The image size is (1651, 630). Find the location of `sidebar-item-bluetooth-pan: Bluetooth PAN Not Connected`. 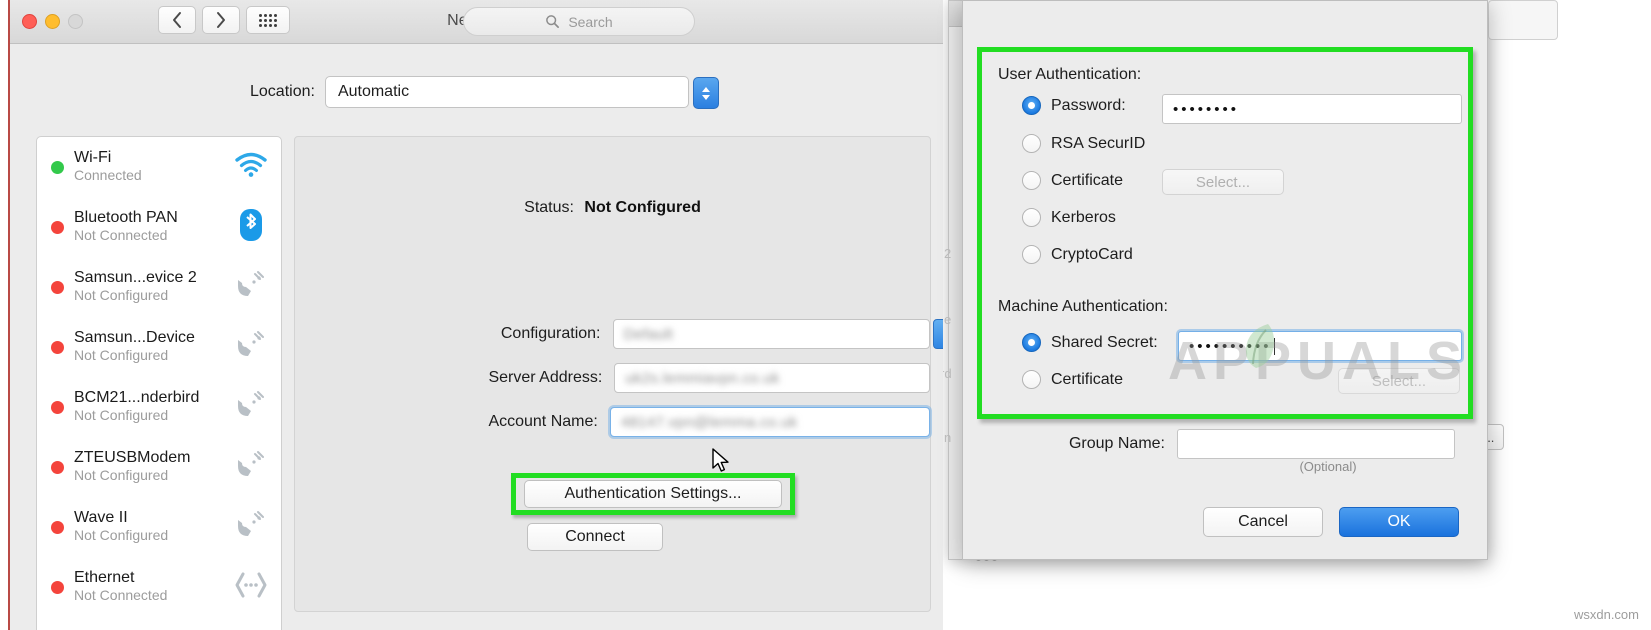

sidebar-item-bluetooth-pan: Bluetooth PAN Not Connected is located at coordinates (159, 227).